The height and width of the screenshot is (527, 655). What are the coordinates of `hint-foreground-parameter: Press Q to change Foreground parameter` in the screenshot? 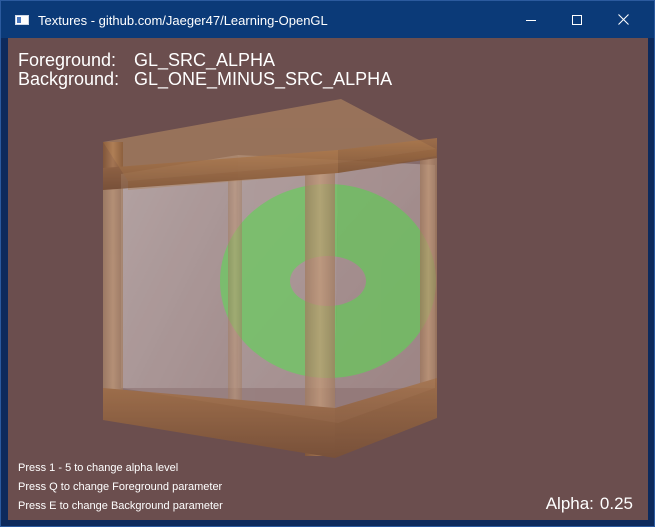 It's located at (120, 487).